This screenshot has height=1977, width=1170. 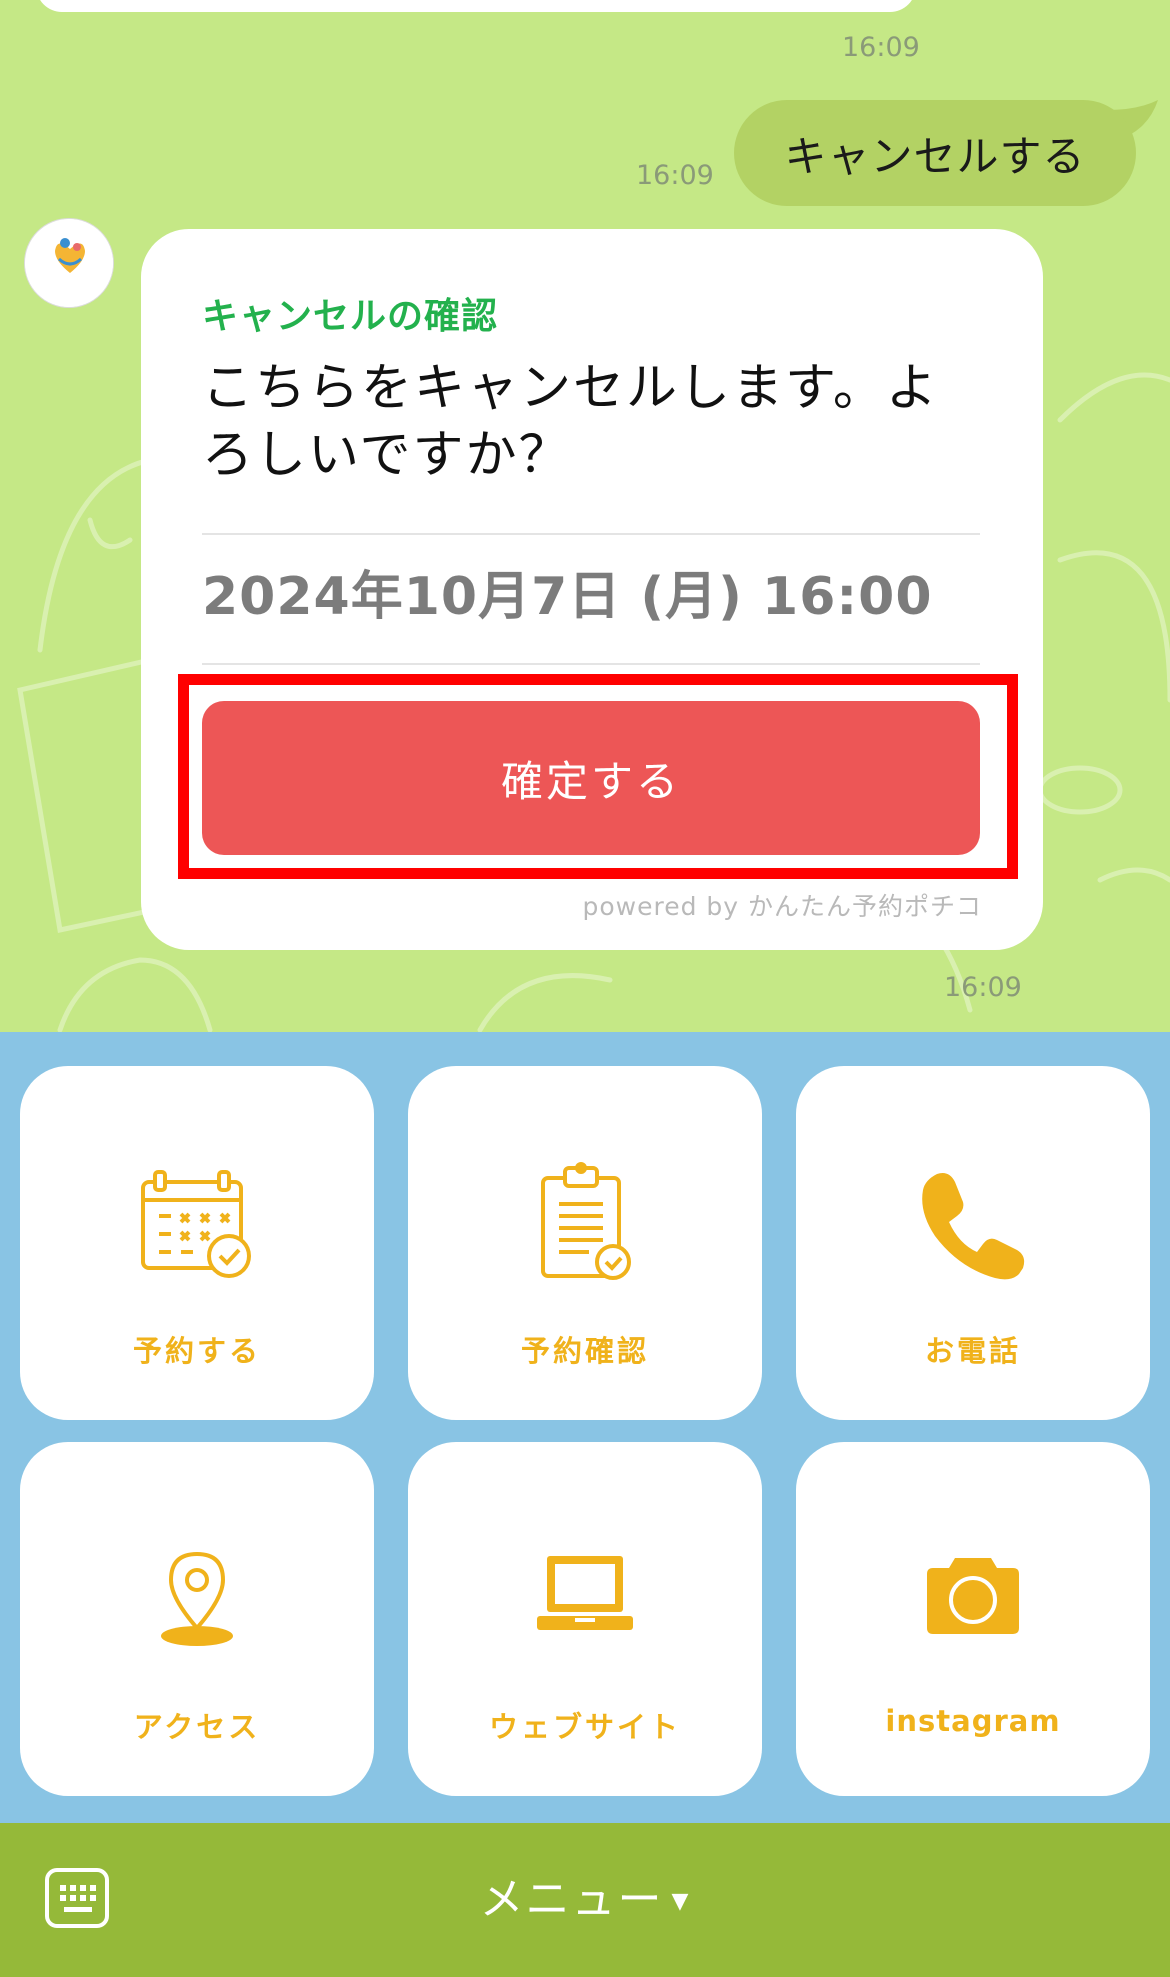 I want to click on powered-by-text: powered by かんたん予約ポチコ, so click(x=782, y=906).